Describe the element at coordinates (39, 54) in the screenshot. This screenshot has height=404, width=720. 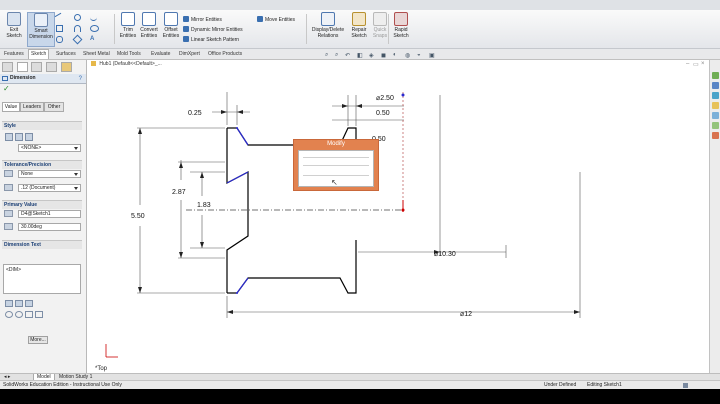
I see `tab-sketch: Sketch` at that location.